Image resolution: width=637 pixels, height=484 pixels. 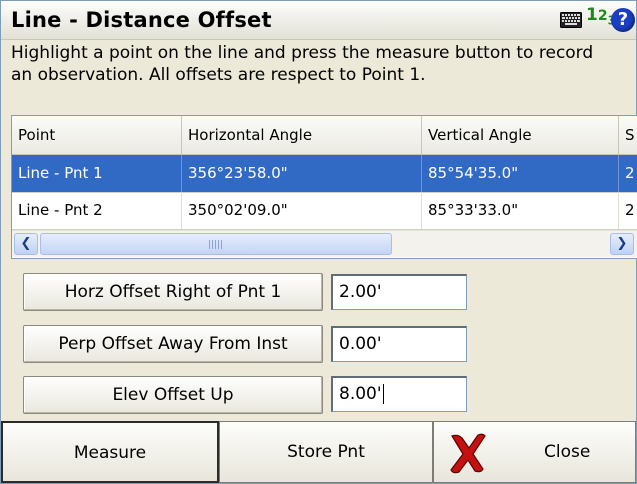 I want to click on scrollbar-thumb, so click(x=216, y=244).